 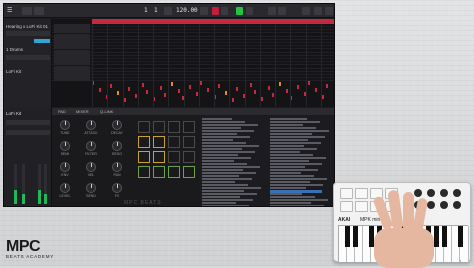 What do you see at coordinates (62, 111) in the screenshot?
I see `tab-pad: PAD` at bounding box center [62, 111].